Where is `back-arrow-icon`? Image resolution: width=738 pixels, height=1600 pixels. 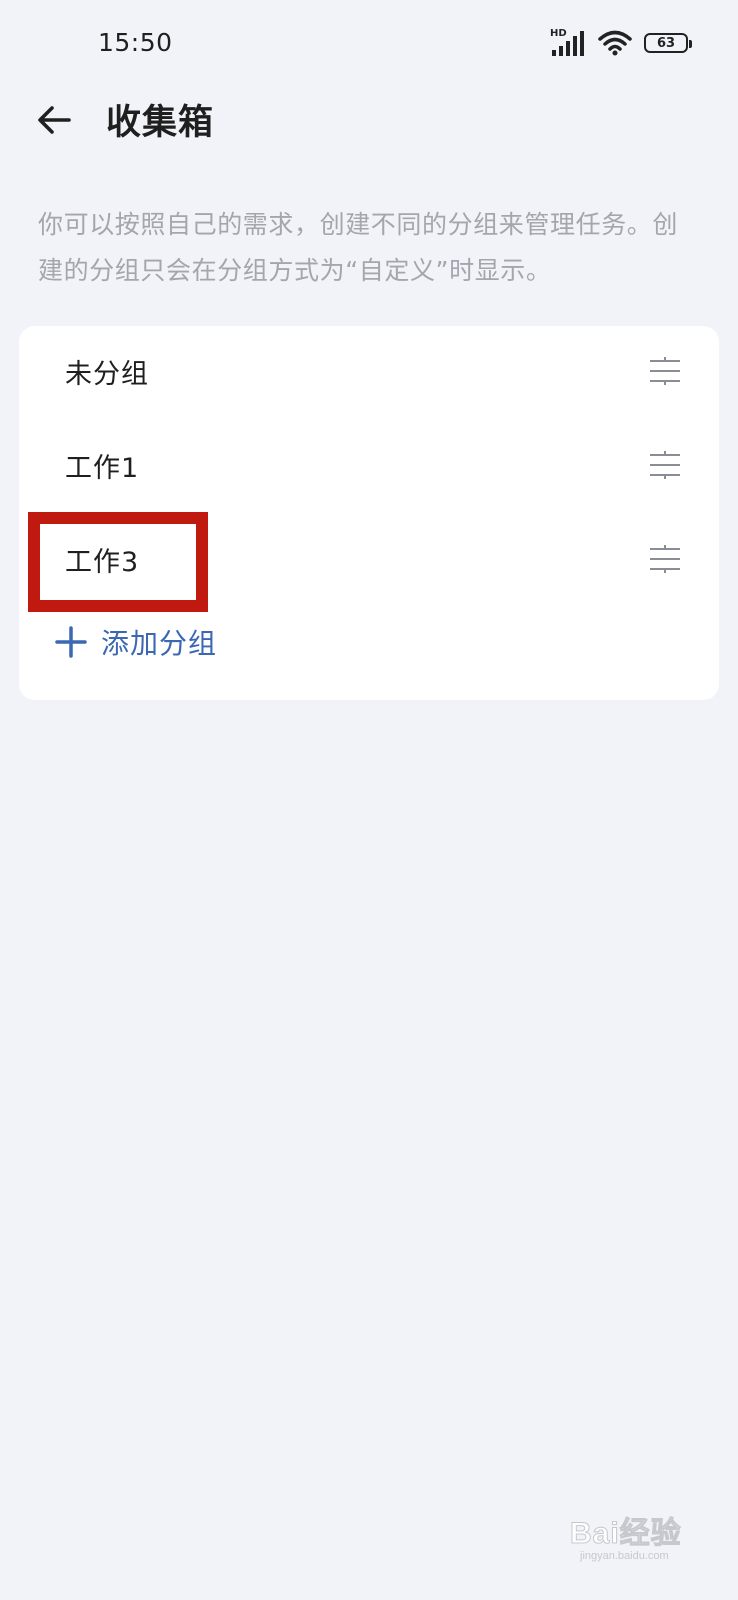 back-arrow-icon is located at coordinates (54, 120).